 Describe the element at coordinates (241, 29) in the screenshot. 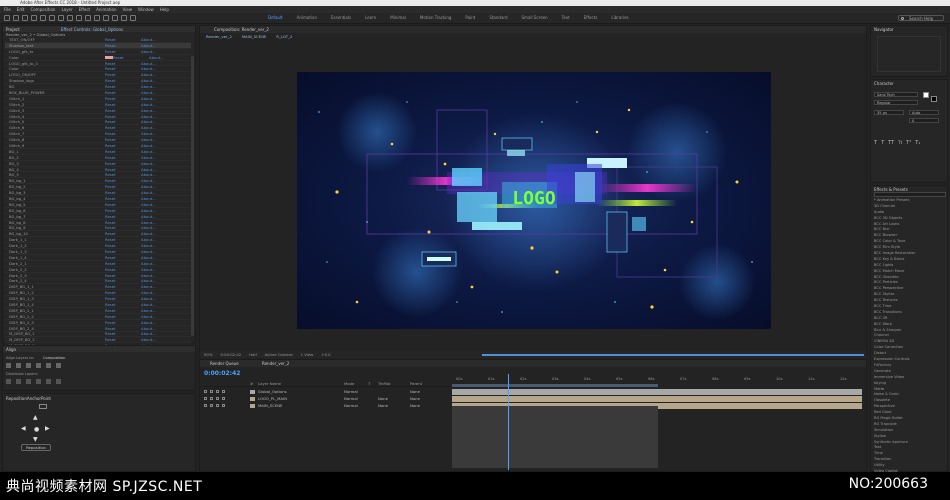

I see `tab-composition: Composition: Render_ver_2` at that location.